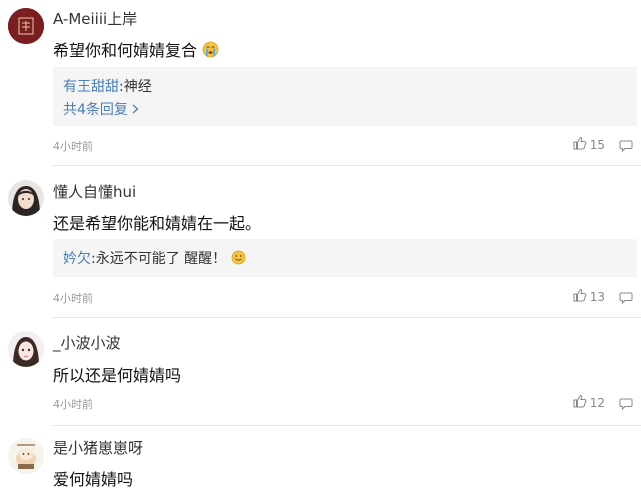  I want to click on comment-text: 所以还是何婧婧吗, so click(117, 375).